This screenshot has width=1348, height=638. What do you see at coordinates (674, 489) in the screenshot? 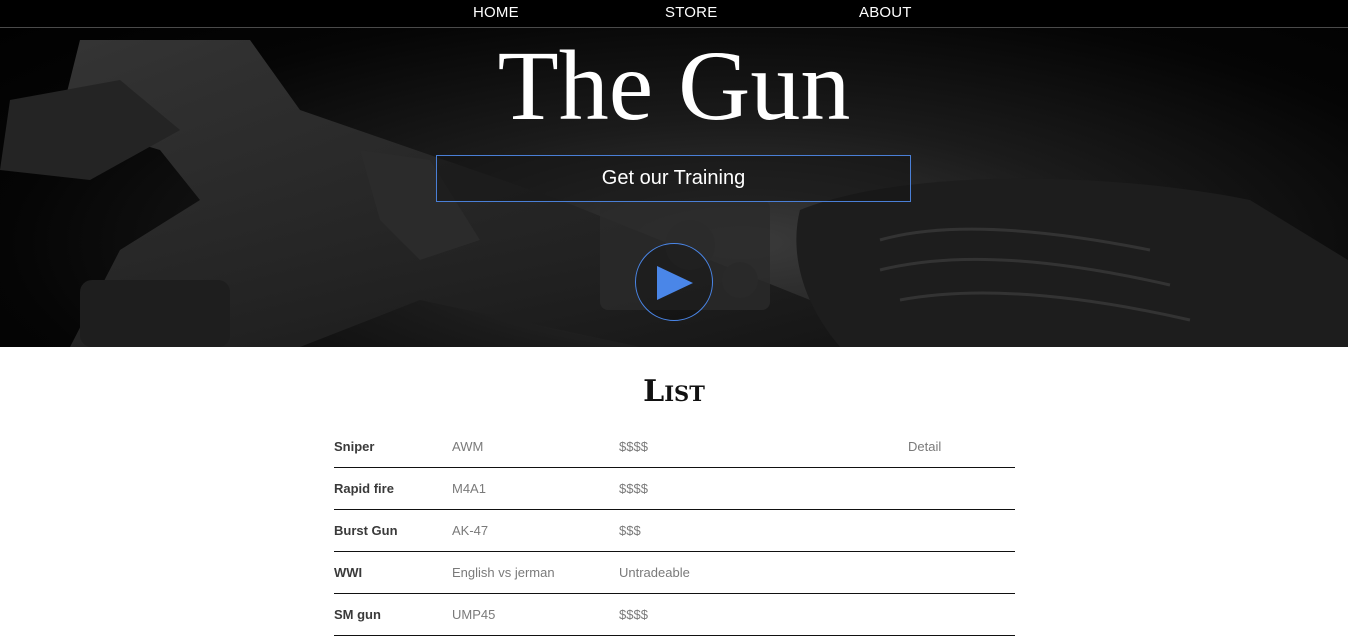
I see `table-row: Rapid fire M4A1 $$$$` at bounding box center [674, 489].